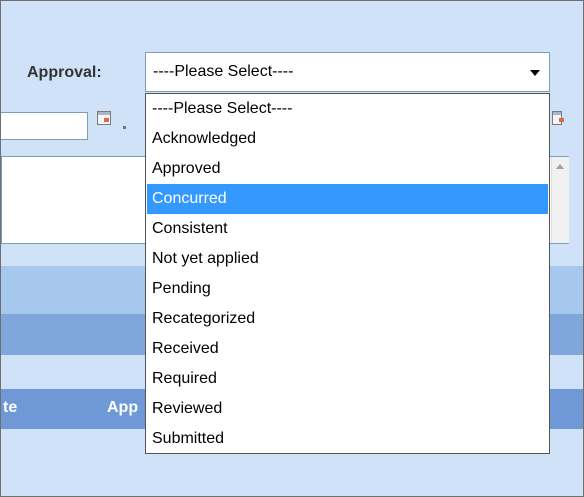 This screenshot has width=584, height=497. Describe the element at coordinates (560, 166) in the screenshot. I see `scroll-up-icon` at that location.